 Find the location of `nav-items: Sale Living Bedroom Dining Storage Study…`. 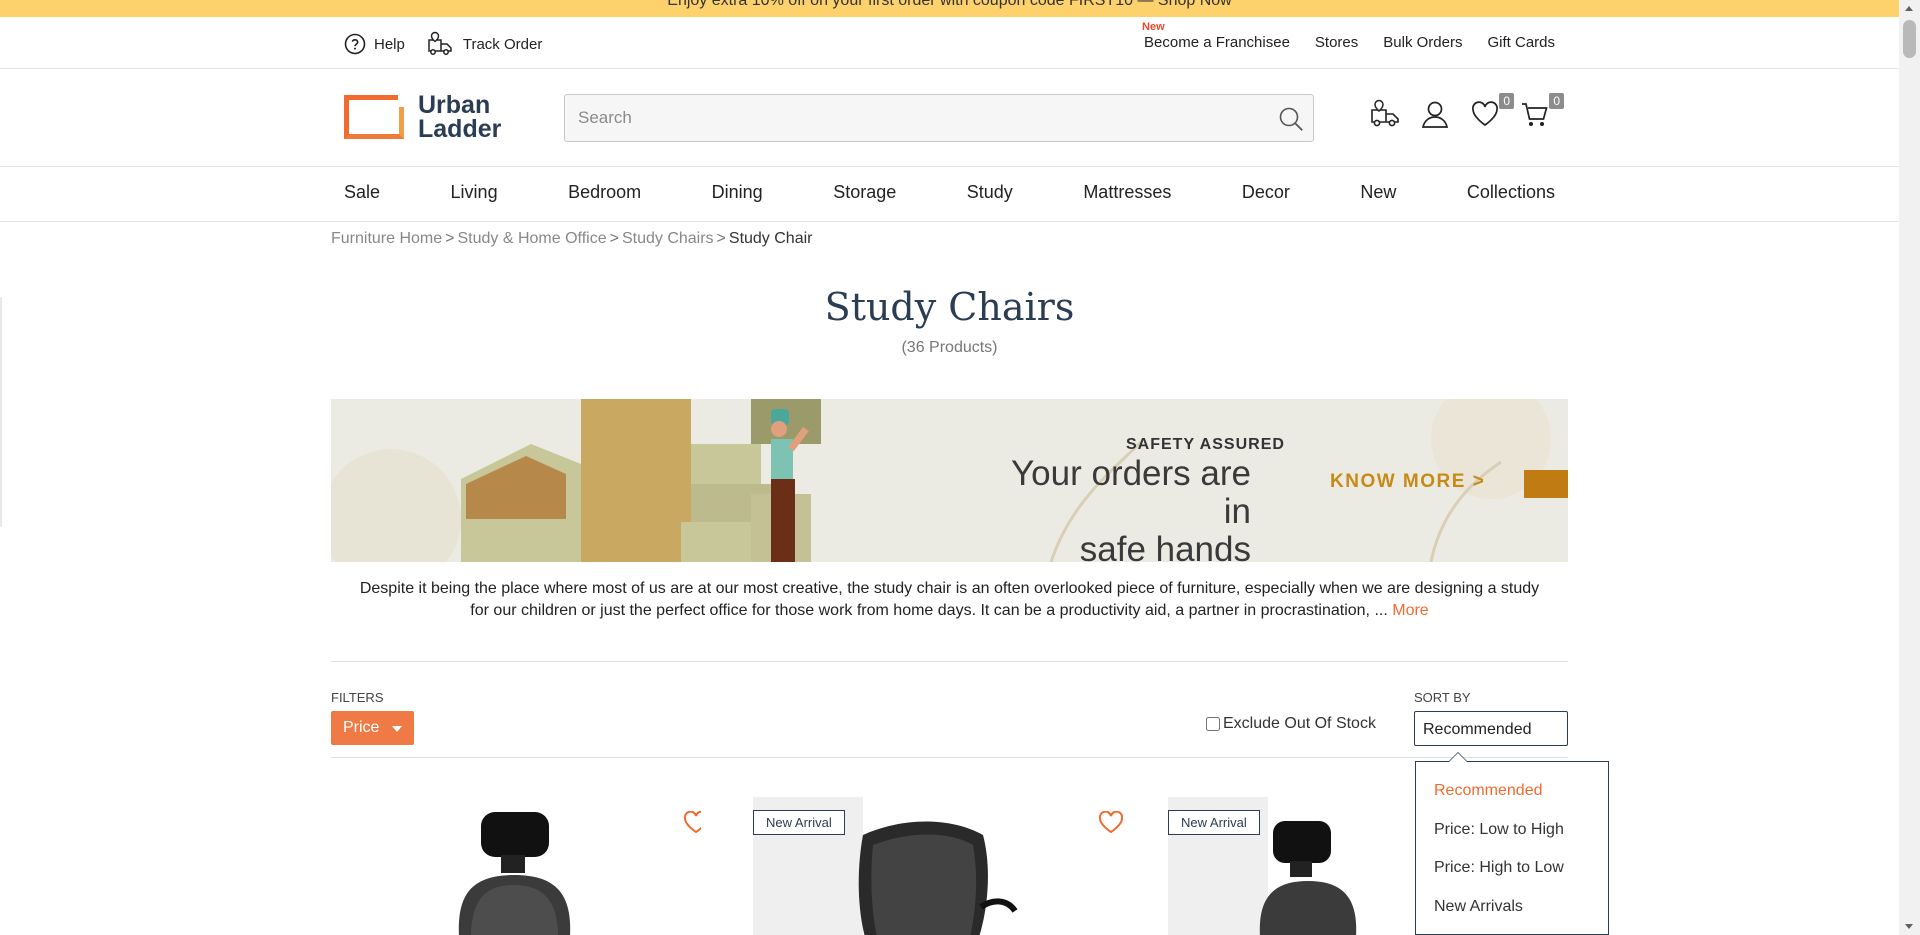

nav-items: Sale Living Bedroom Dining Storage Study… is located at coordinates (949, 192).